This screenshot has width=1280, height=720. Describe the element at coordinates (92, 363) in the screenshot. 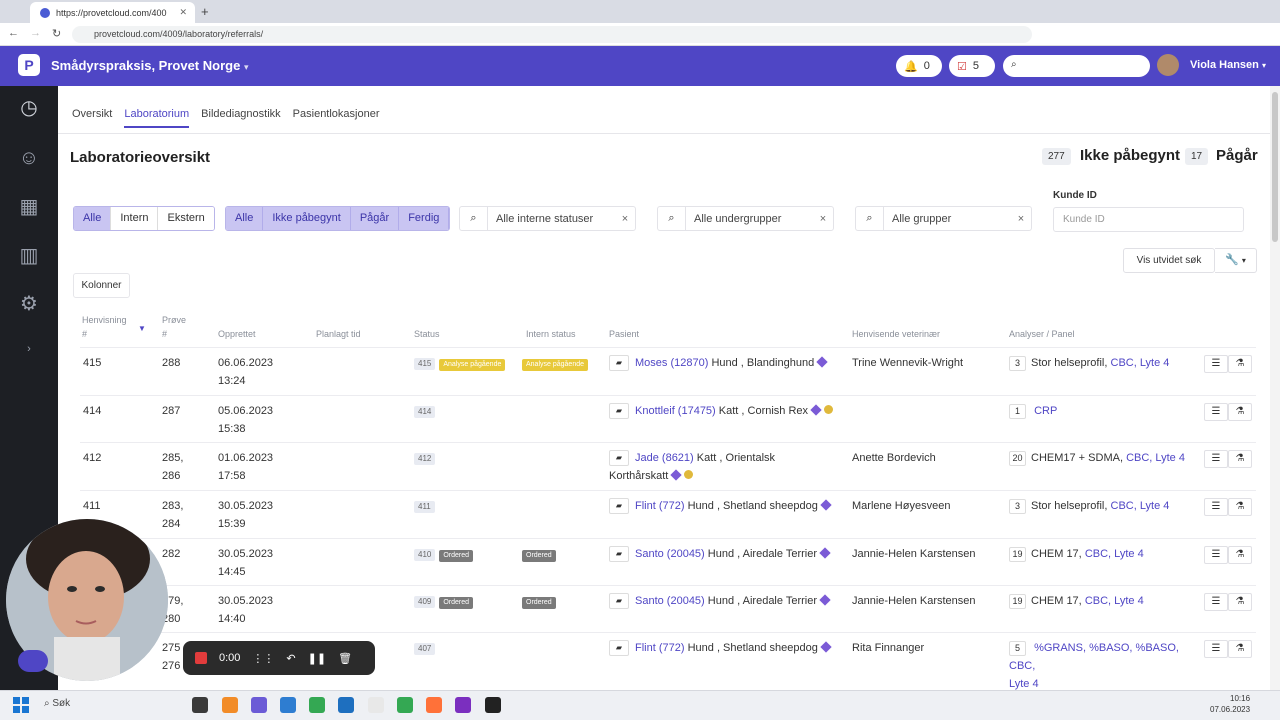

I see `ref-number: 415` at that location.